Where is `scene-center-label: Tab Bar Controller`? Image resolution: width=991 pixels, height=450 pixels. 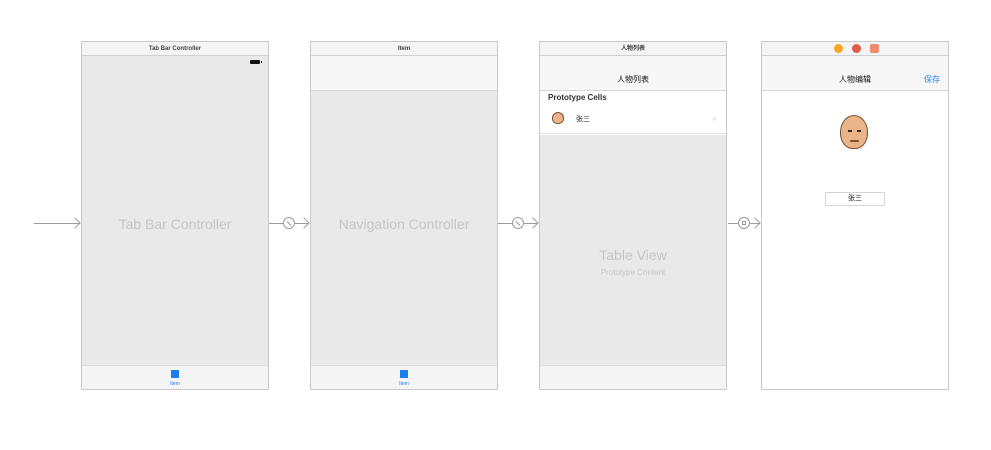
scene-center-label: Tab Bar Controller is located at coordinates (175, 224).